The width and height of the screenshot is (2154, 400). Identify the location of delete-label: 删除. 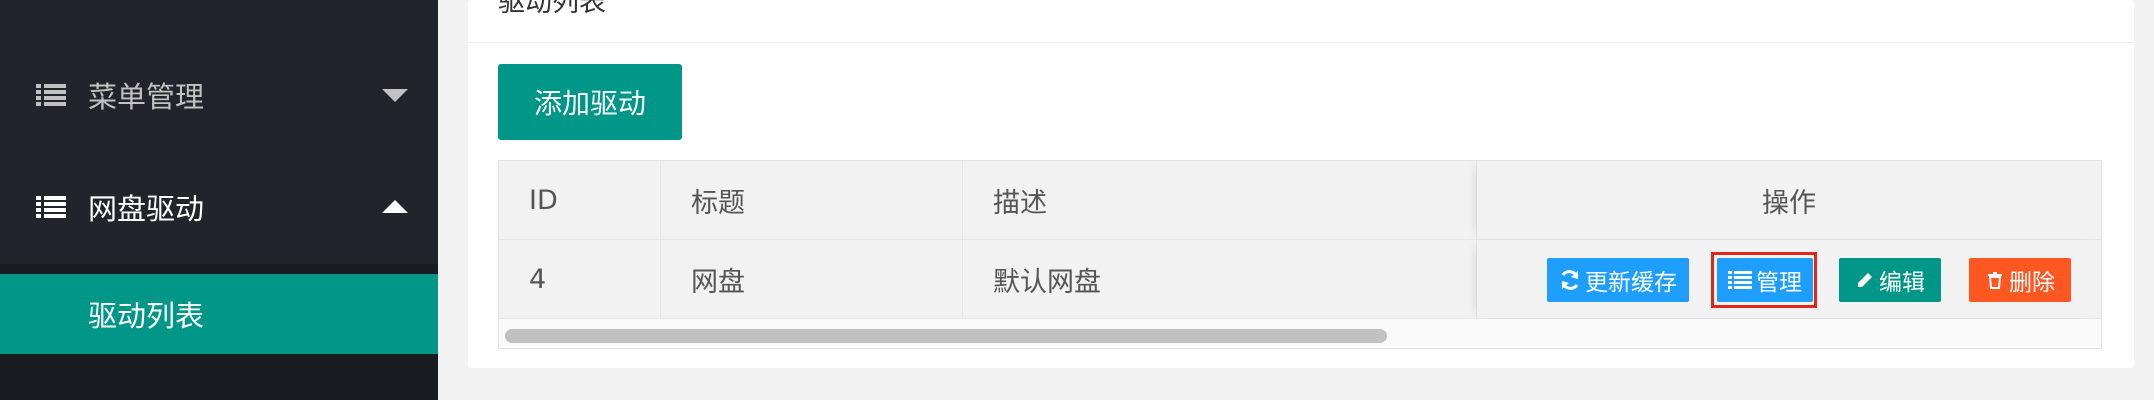
(2032, 283).